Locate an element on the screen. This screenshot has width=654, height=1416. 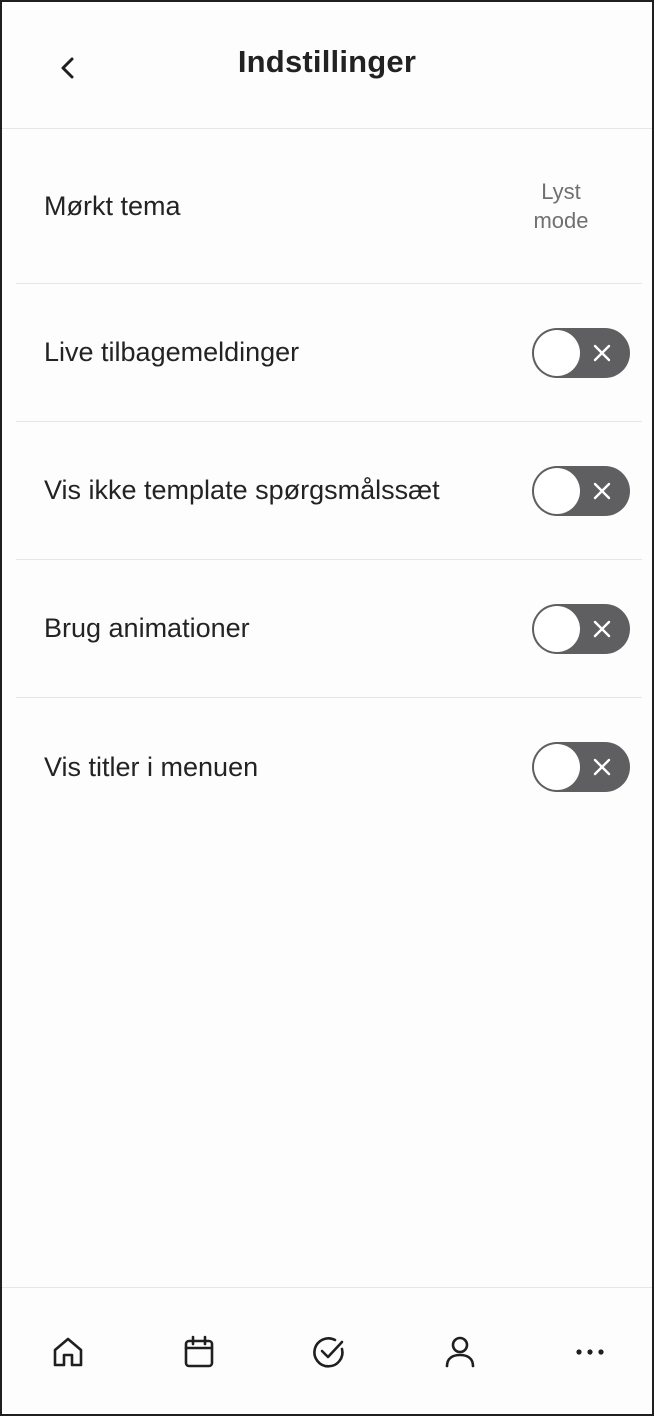
setting-label: Vis ikke template spørgsmålssæt is located at coordinates (242, 490).